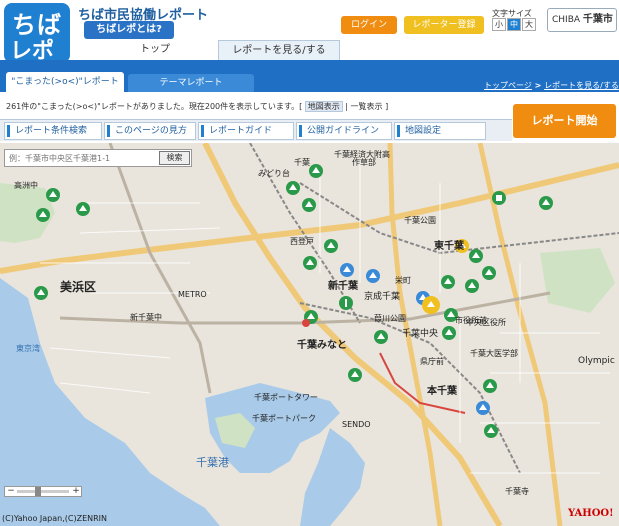 This screenshot has width=619, height=526. I want to click on chiba-city-badge: CHIBA 千葉市, so click(582, 20).